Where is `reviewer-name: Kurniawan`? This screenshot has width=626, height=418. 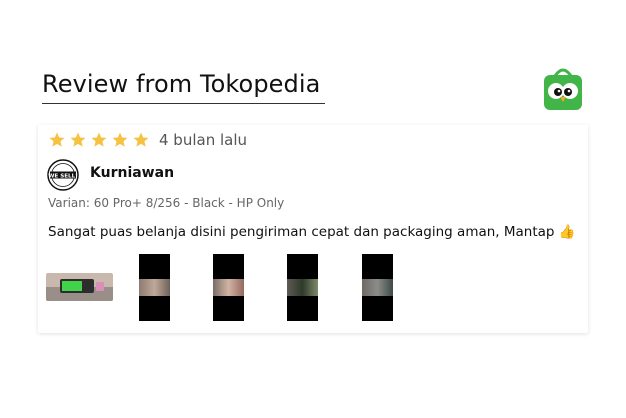 reviewer-name: Kurniawan is located at coordinates (132, 173).